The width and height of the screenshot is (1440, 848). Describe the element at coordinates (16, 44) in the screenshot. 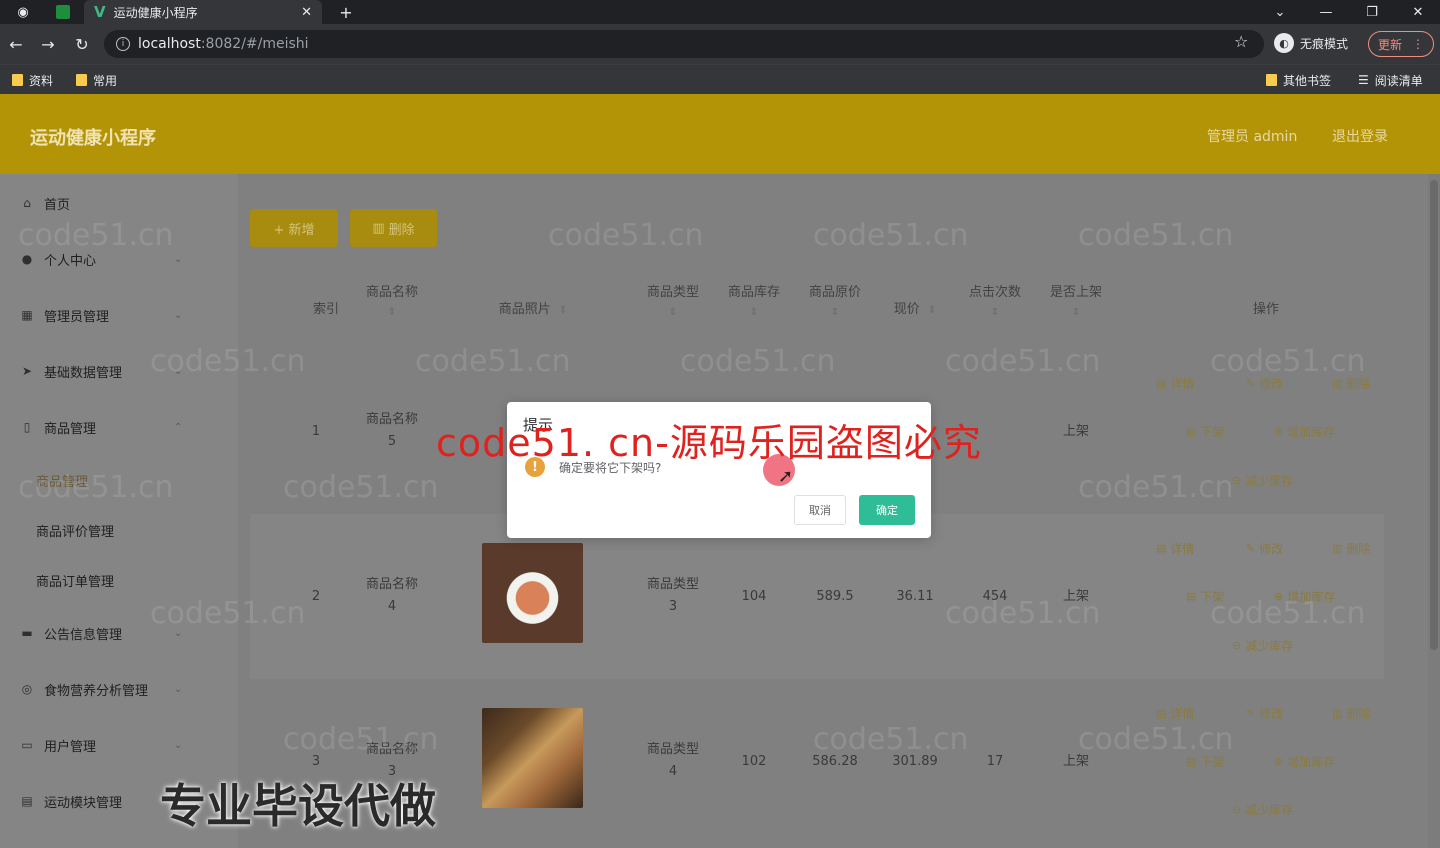

I see `back-icon: ←` at that location.